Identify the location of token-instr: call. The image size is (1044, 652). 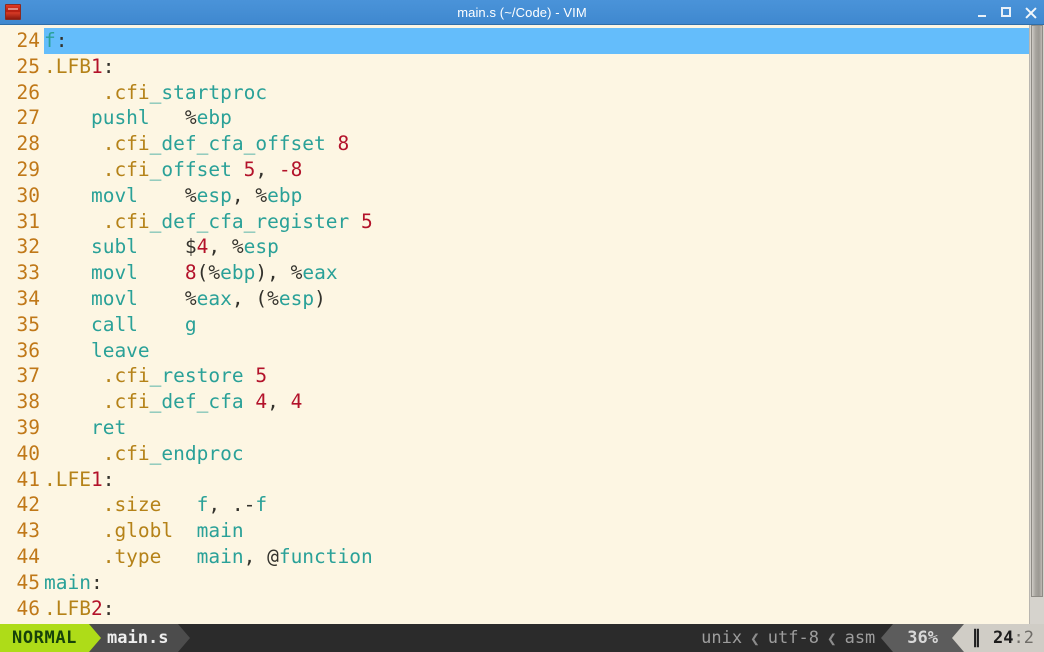
(114, 324).